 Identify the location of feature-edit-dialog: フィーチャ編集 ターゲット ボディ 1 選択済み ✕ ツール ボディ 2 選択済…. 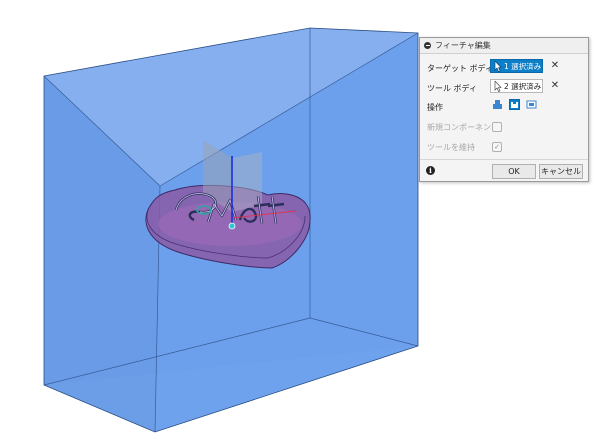
(504, 109).